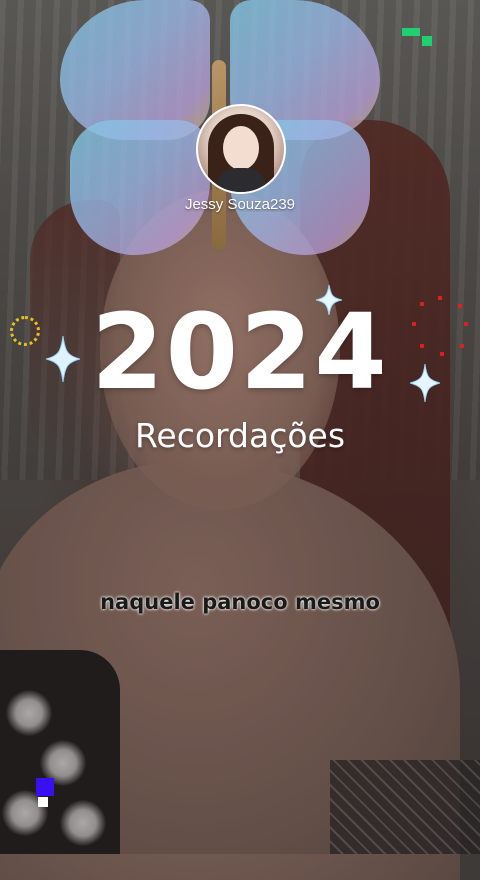 The image size is (480, 880). Describe the element at coordinates (240, 352) in the screenshot. I see `year-title: 2024` at that location.